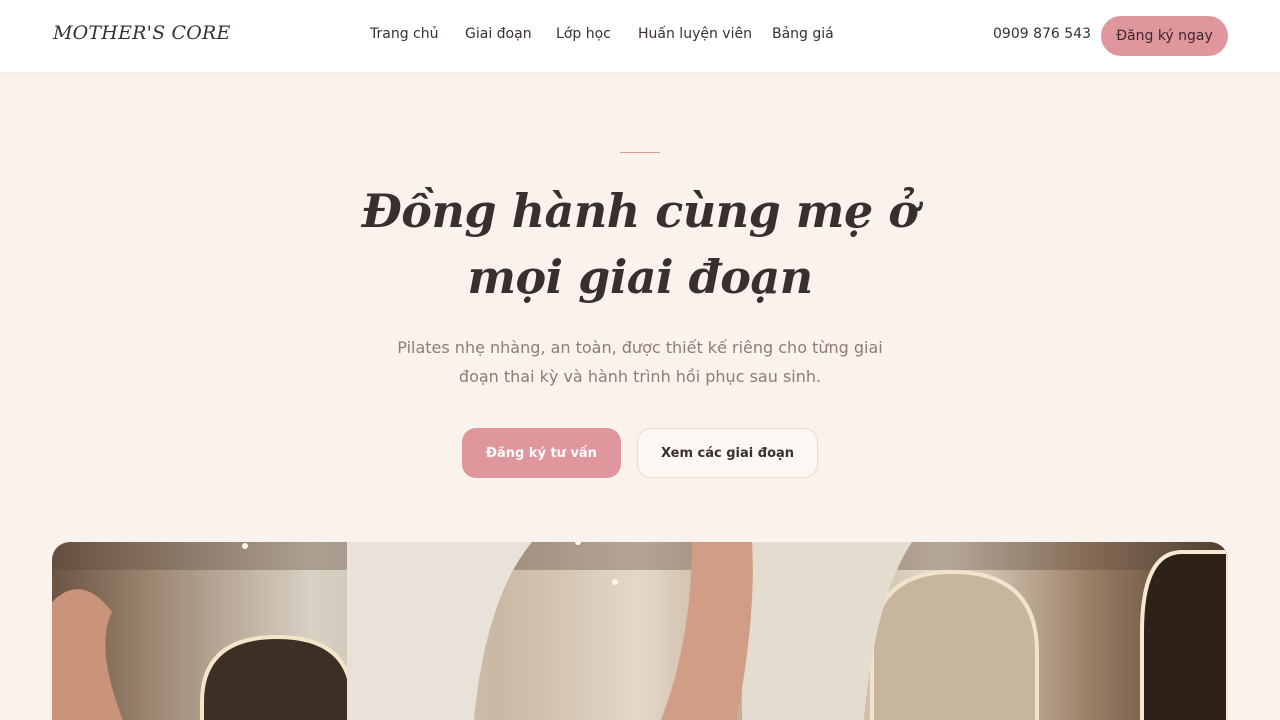 The image size is (1280, 720). What do you see at coordinates (541, 453) in the screenshot?
I see `consultation-button: Đăng ký tư vấn` at bounding box center [541, 453].